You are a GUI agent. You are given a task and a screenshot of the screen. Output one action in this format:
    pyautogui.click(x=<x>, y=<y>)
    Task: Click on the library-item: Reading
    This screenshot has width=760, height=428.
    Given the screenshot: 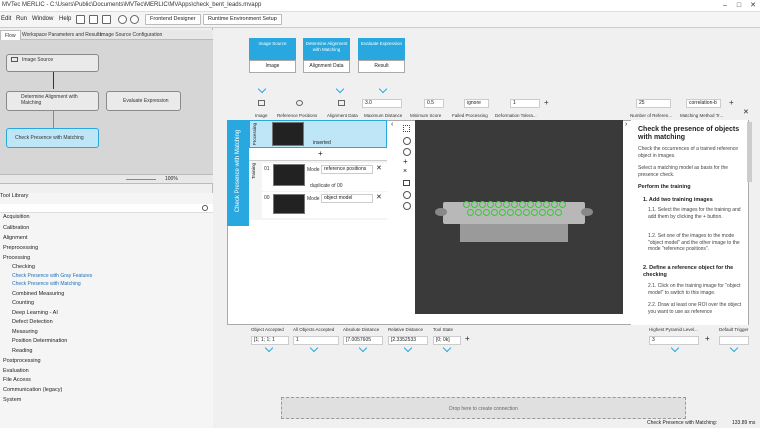 What is the action you would take?
    pyautogui.click(x=22, y=351)
    